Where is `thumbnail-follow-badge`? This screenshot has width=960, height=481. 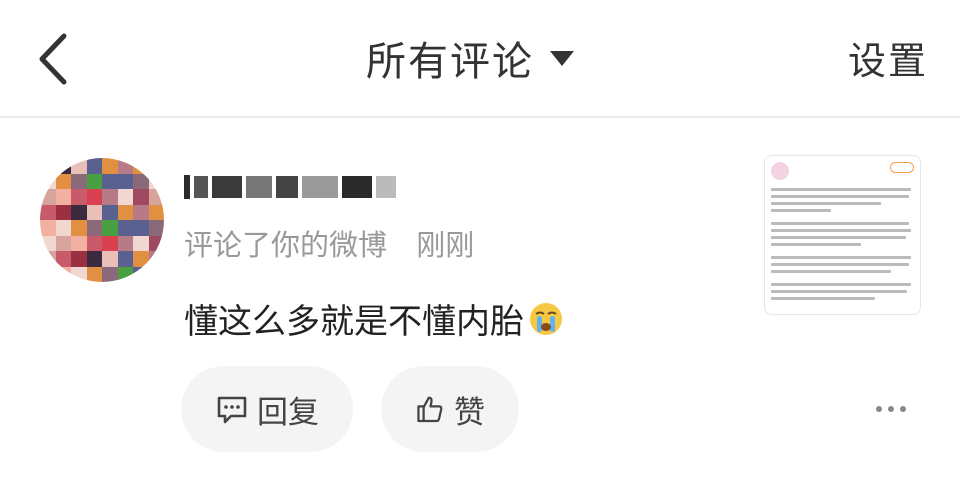
thumbnail-follow-badge is located at coordinates (902, 167).